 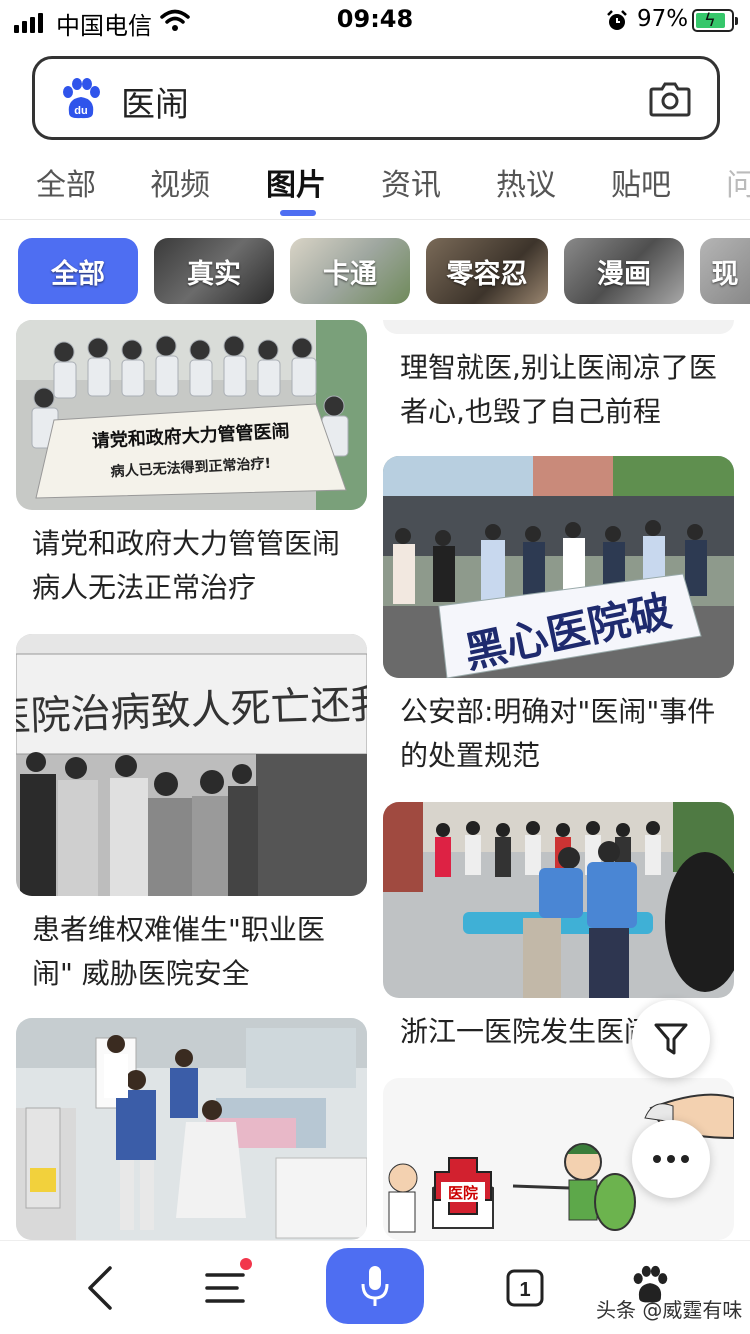 I want to click on chip-label: 现, so click(x=725, y=274).